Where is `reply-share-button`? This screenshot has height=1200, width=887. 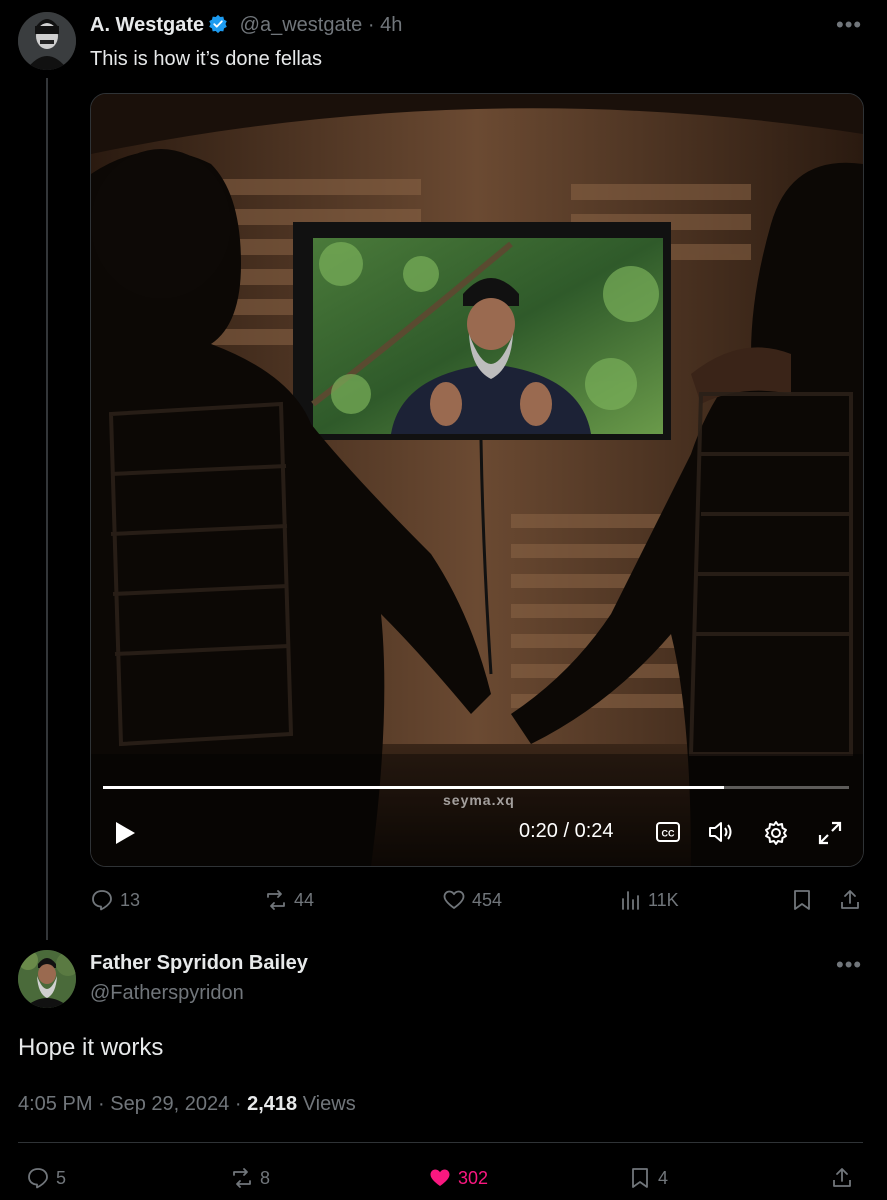 reply-share-button is located at coordinates (842, 1178).